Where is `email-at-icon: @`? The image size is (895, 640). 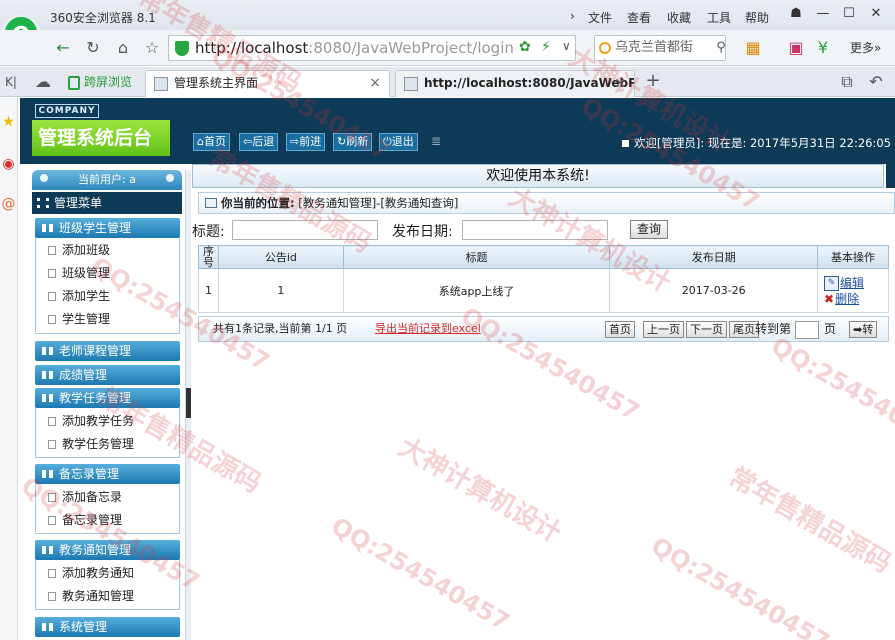 email-at-icon: @ is located at coordinates (8, 204).